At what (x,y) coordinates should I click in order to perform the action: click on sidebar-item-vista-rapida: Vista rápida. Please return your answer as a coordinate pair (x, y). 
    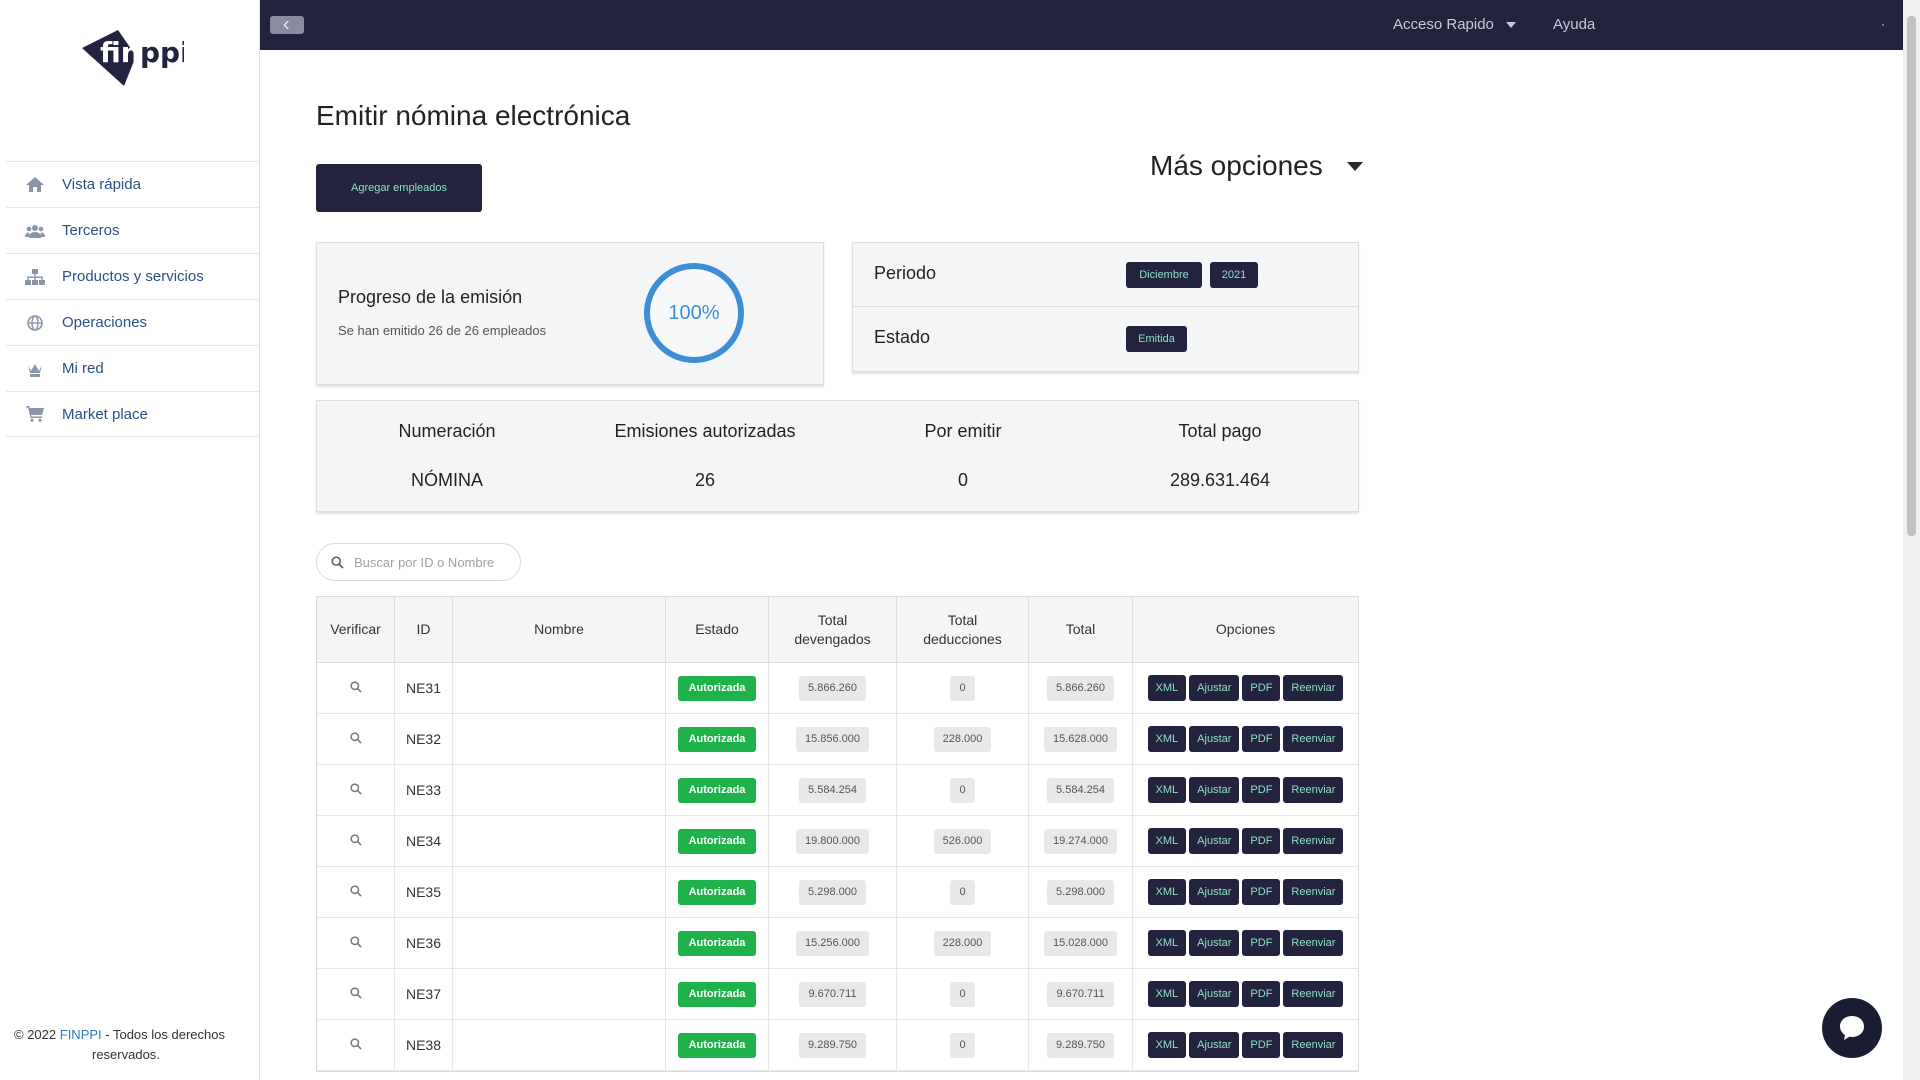
    Looking at the image, I should click on (132, 184).